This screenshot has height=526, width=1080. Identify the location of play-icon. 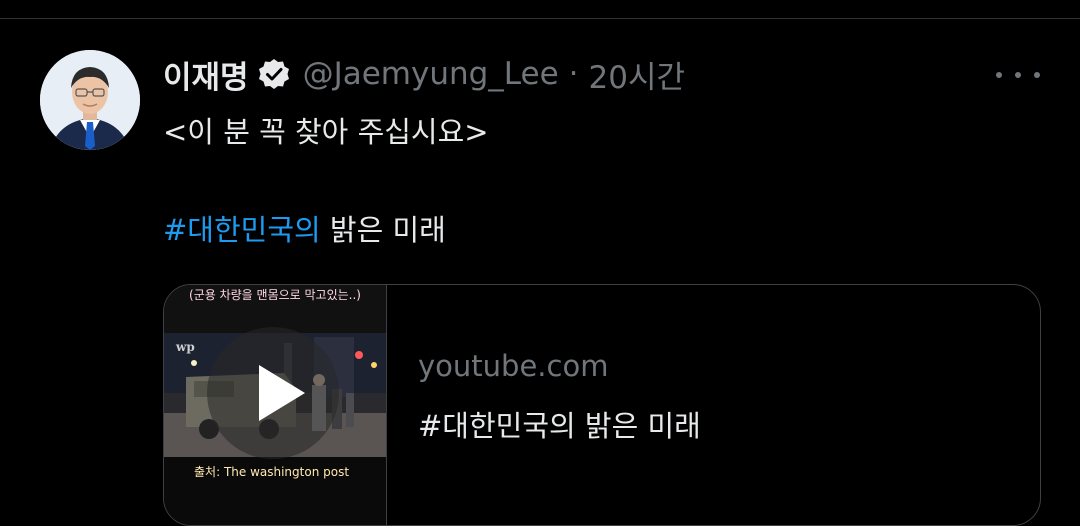
(273, 393).